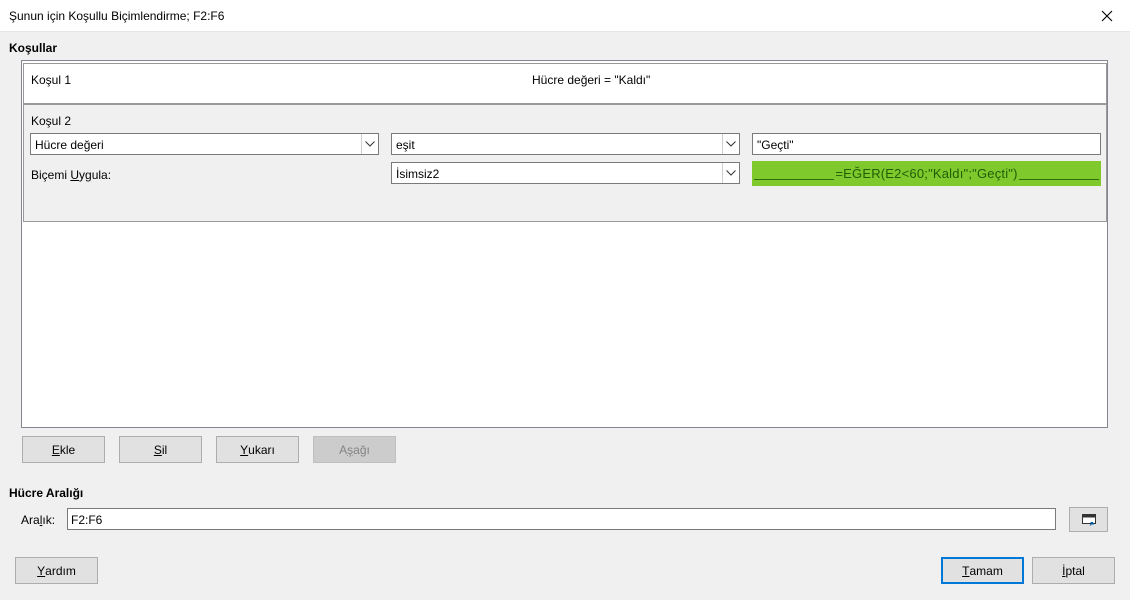 This screenshot has height=600, width=1130. What do you see at coordinates (261, 449) in the screenshot?
I see `move-up-button-rest: ukarı` at bounding box center [261, 449].